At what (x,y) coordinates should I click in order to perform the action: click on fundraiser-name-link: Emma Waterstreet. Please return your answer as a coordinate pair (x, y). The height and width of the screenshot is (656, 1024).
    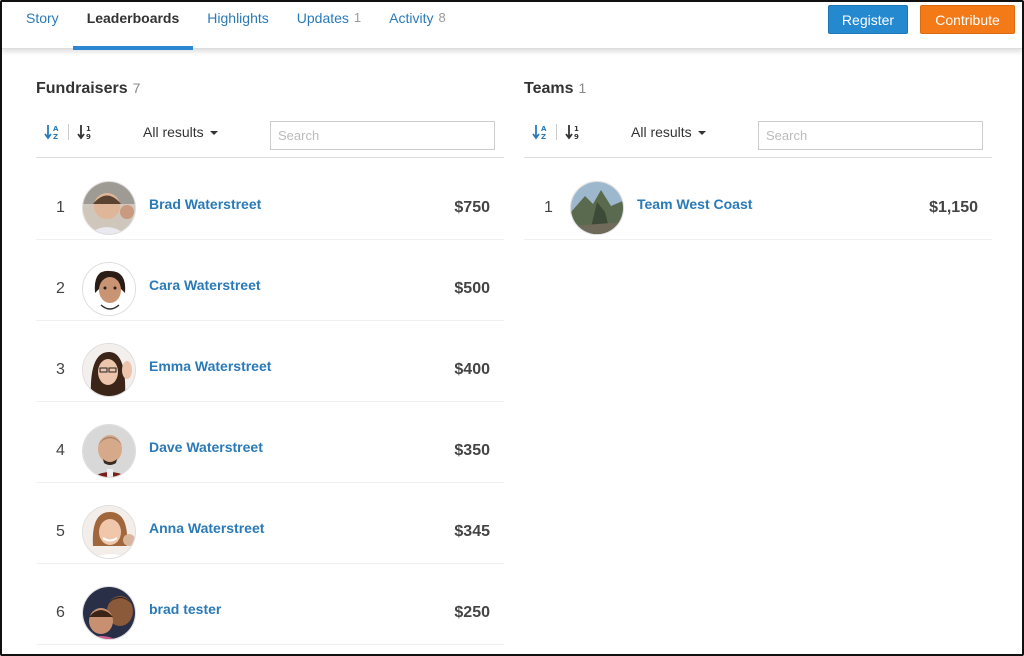
    Looking at the image, I should click on (210, 366).